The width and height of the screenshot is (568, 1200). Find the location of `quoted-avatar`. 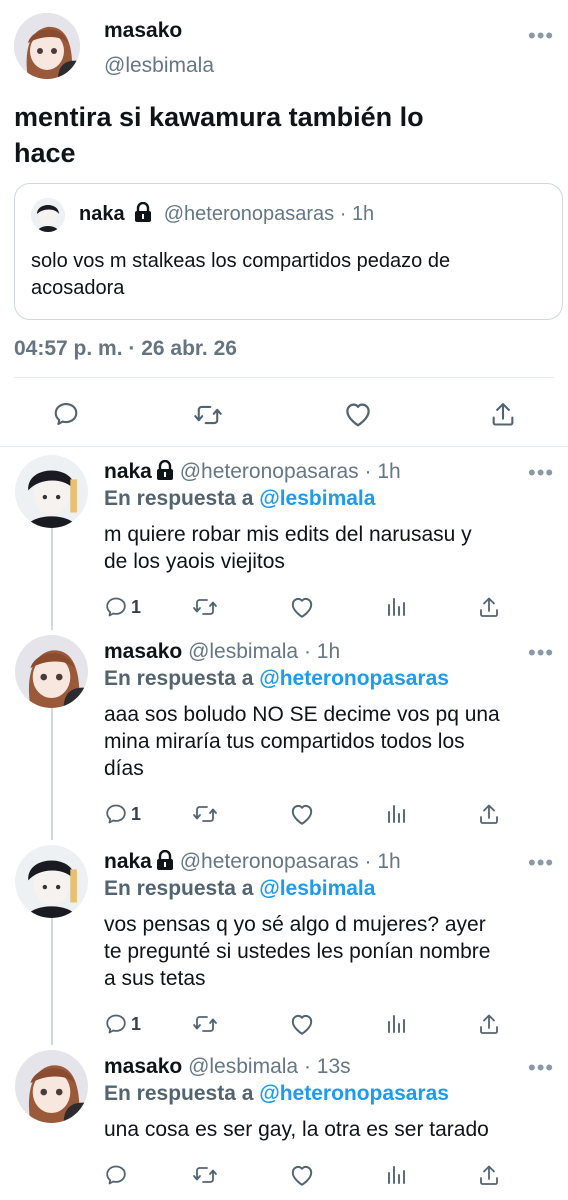

quoted-avatar is located at coordinates (48, 215).